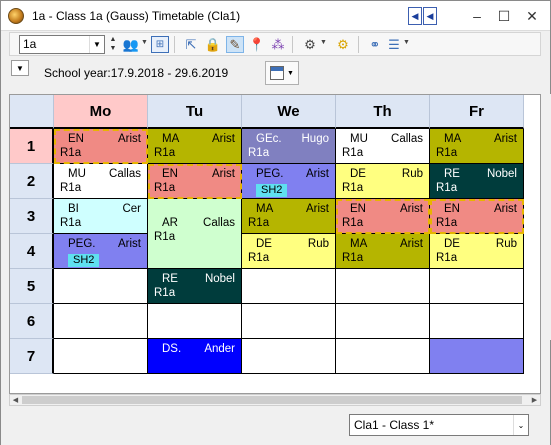 The height and width of the screenshot is (445, 551). I want to click on lesson-teacher: Arist, so click(411, 244).